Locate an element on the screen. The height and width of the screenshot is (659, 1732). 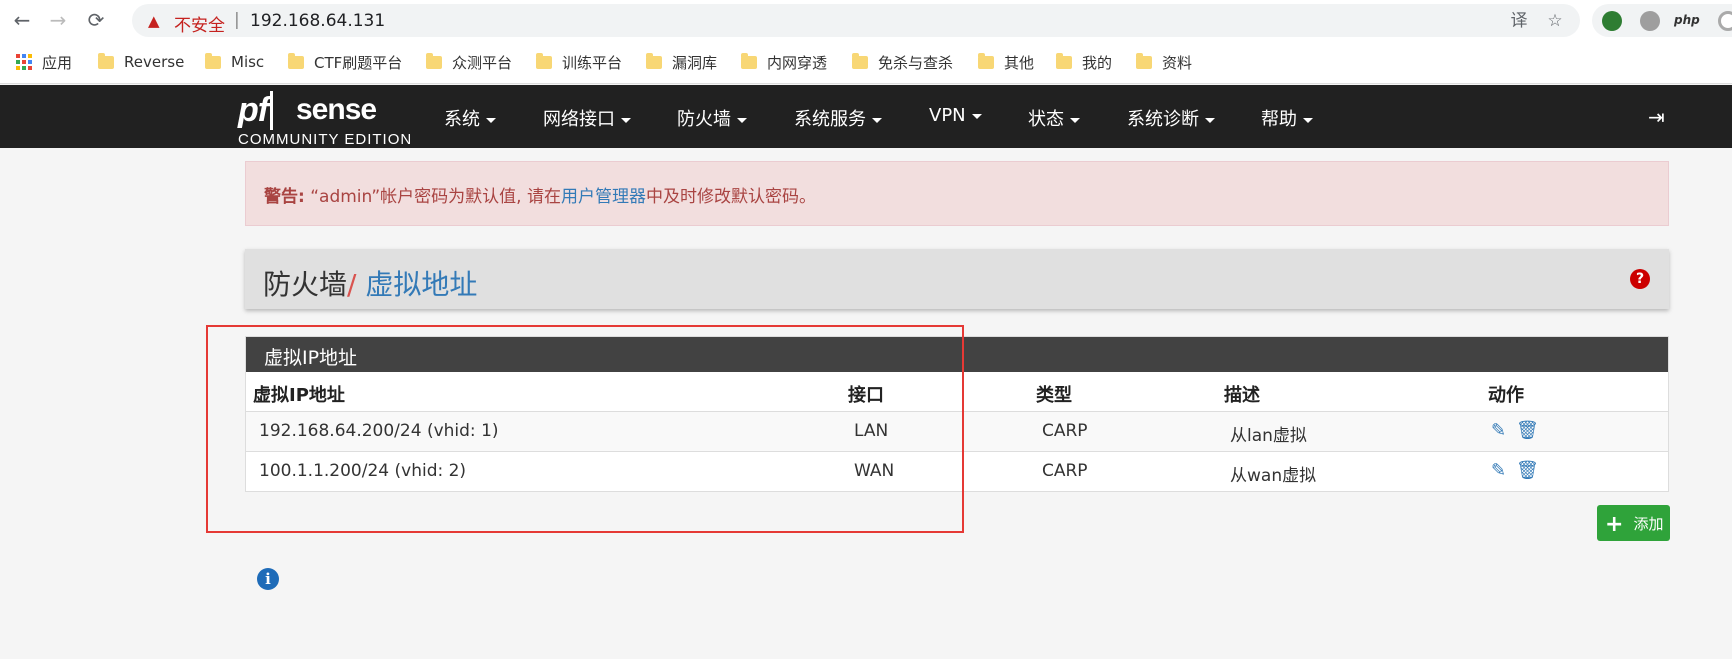
add-button: + 添加 is located at coordinates (1633, 523).